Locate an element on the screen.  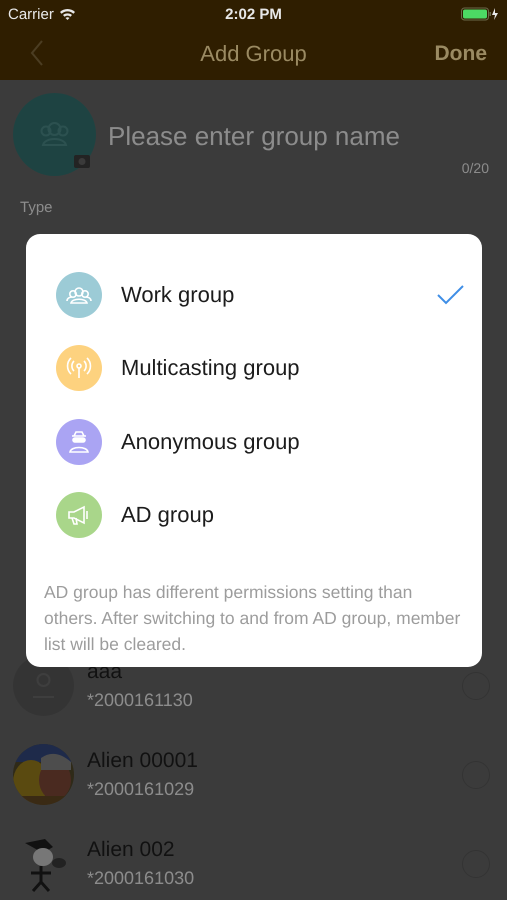
back-icon is located at coordinates (37, 54).